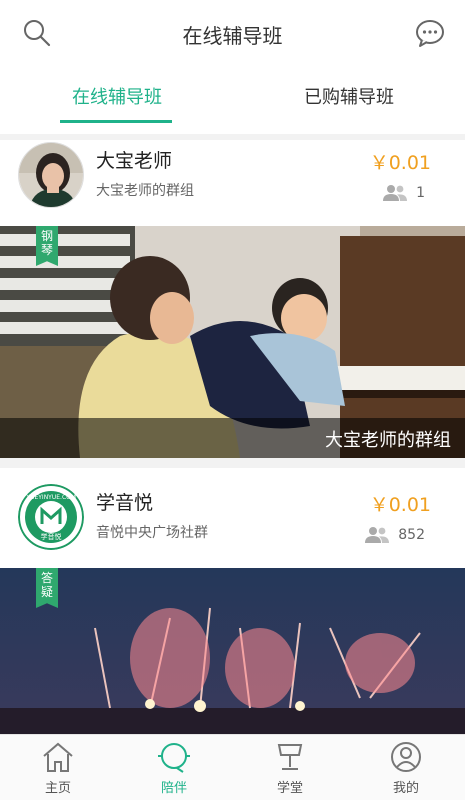  What do you see at coordinates (232, 36) in the screenshot?
I see `page-title: 在线辅导班` at bounding box center [232, 36].